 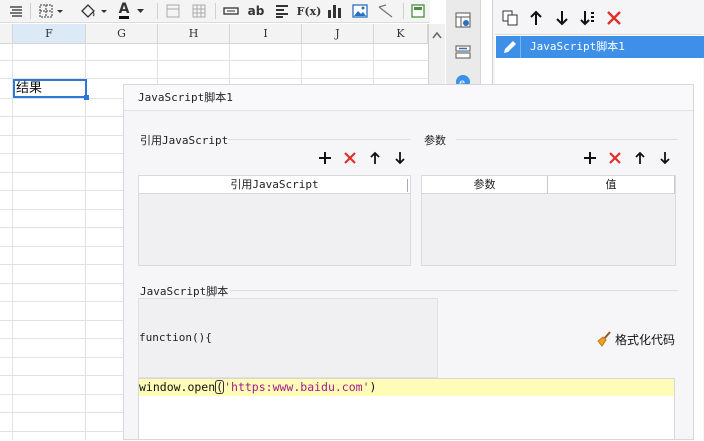 What do you see at coordinates (510, 47) in the screenshot?
I see `edit-pencil-icon` at bounding box center [510, 47].